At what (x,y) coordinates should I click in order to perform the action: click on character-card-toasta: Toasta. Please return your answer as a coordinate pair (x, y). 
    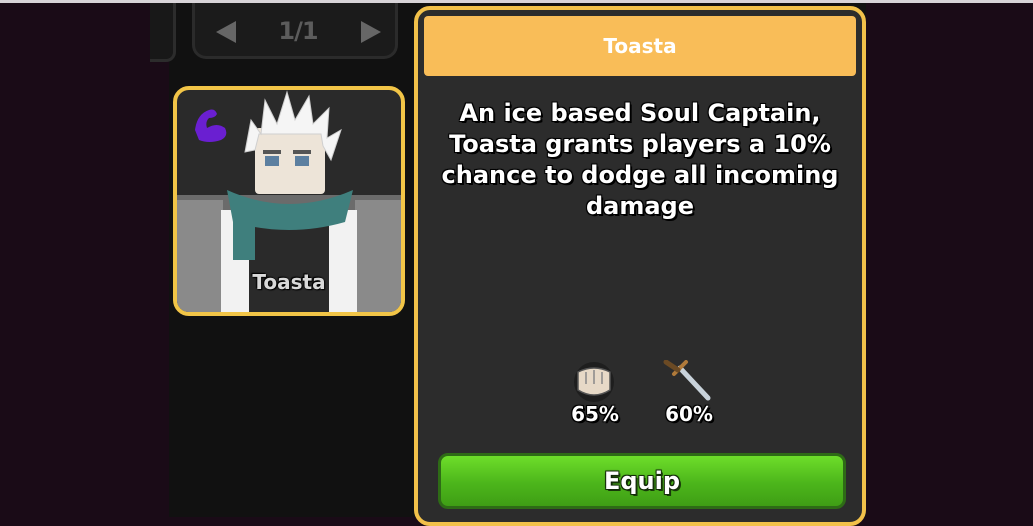
    Looking at the image, I should click on (289, 201).